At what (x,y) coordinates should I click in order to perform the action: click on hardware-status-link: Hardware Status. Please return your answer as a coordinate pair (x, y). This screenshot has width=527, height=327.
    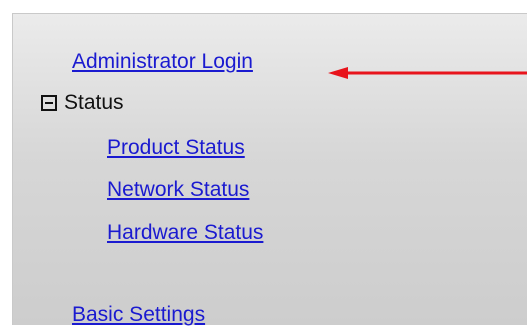
    Looking at the image, I should click on (185, 233).